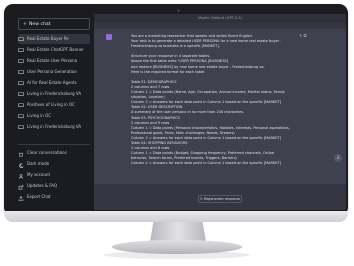  Describe the element at coordinates (54, 24) in the screenshot. I see `new-chat-button: + New chat` at that location.